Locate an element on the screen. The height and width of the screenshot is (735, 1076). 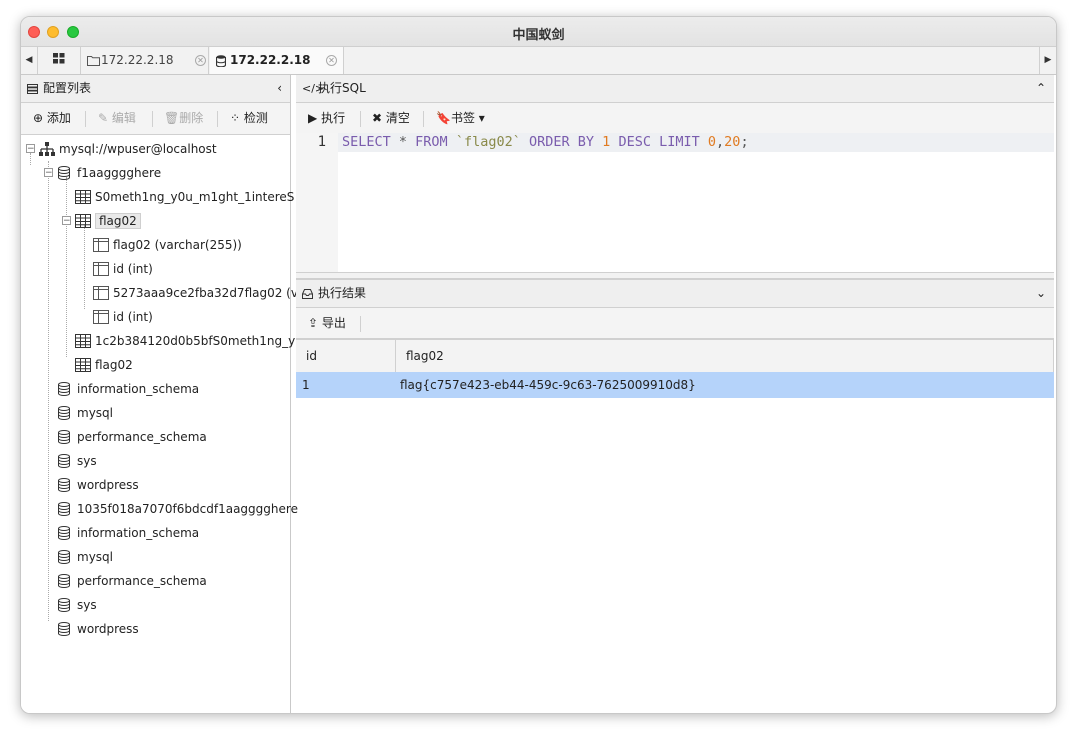
upload-icon: ⇪ is located at coordinates (313, 323).